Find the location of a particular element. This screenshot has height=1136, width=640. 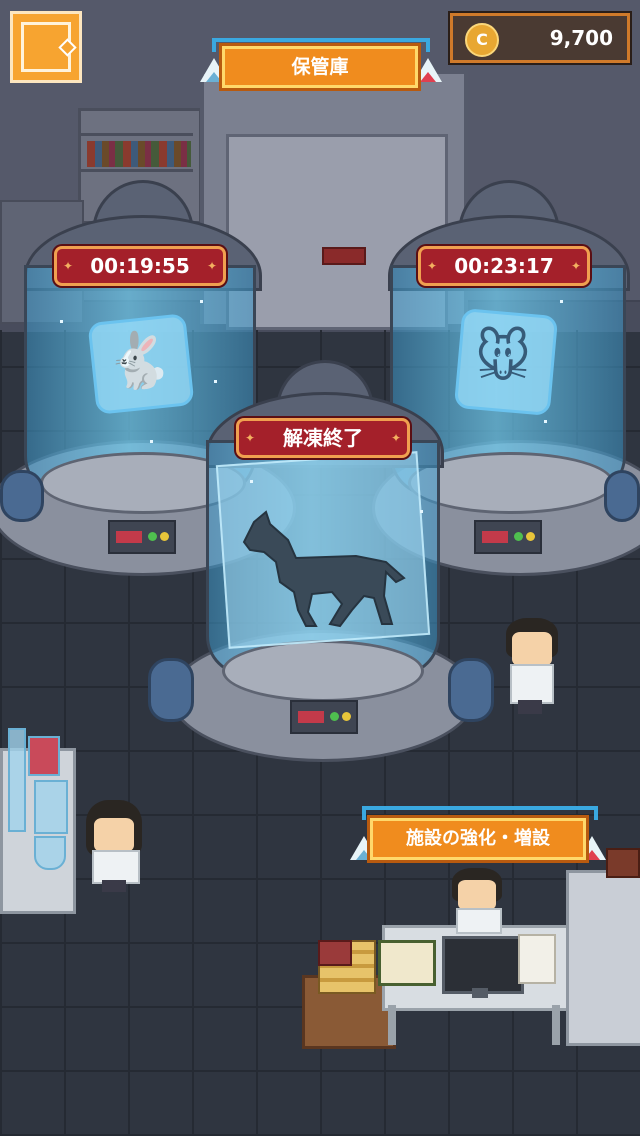

door-indicator-light is located at coordinates (344, 256).